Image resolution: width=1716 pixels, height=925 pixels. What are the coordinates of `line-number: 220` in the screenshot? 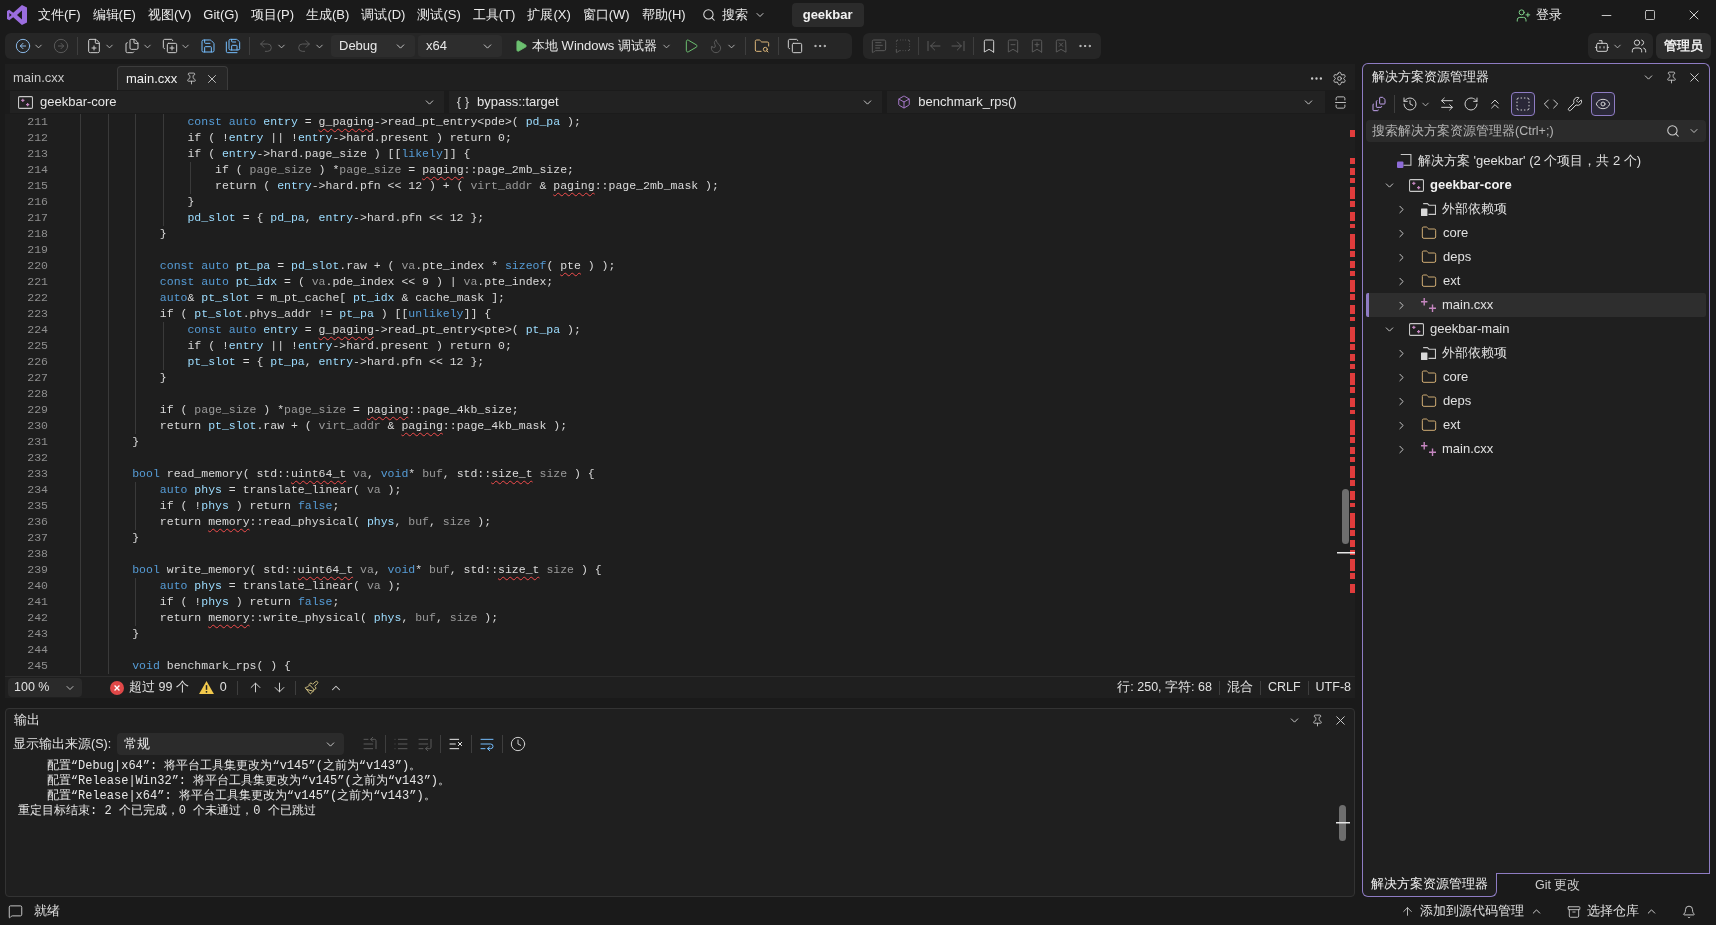 It's located at (37, 266).